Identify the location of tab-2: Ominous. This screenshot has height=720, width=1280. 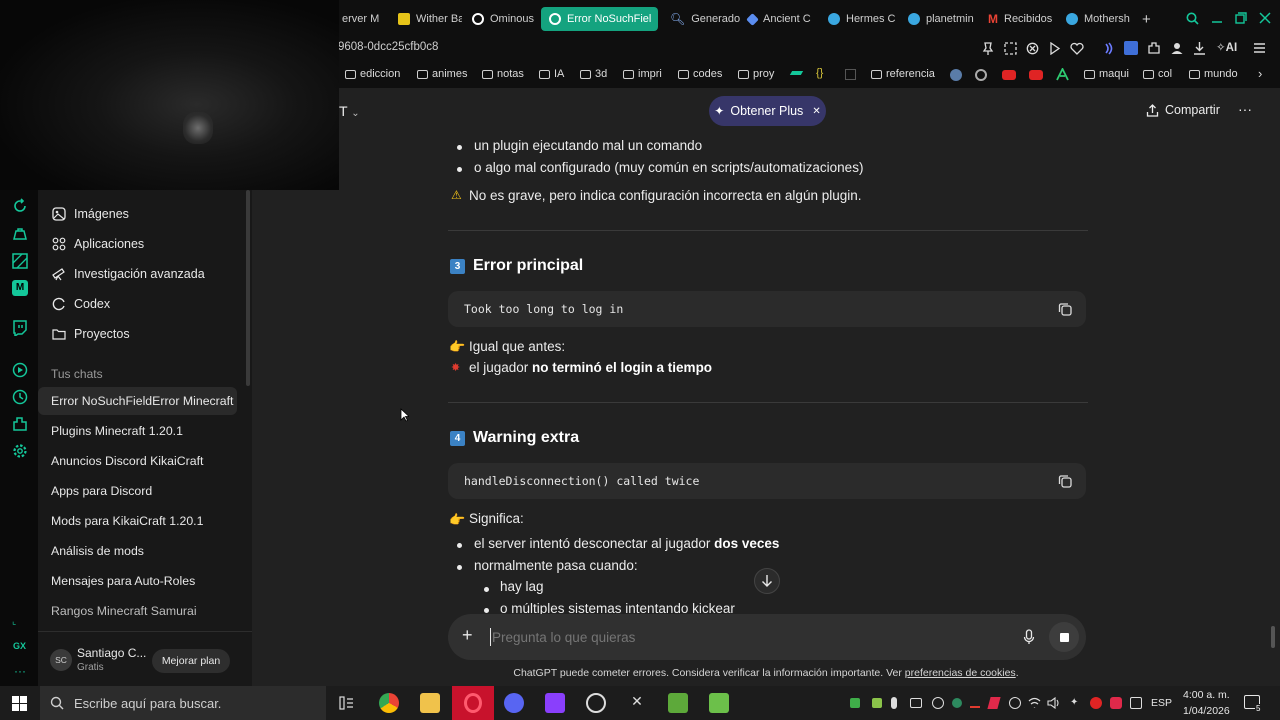
(501, 19).